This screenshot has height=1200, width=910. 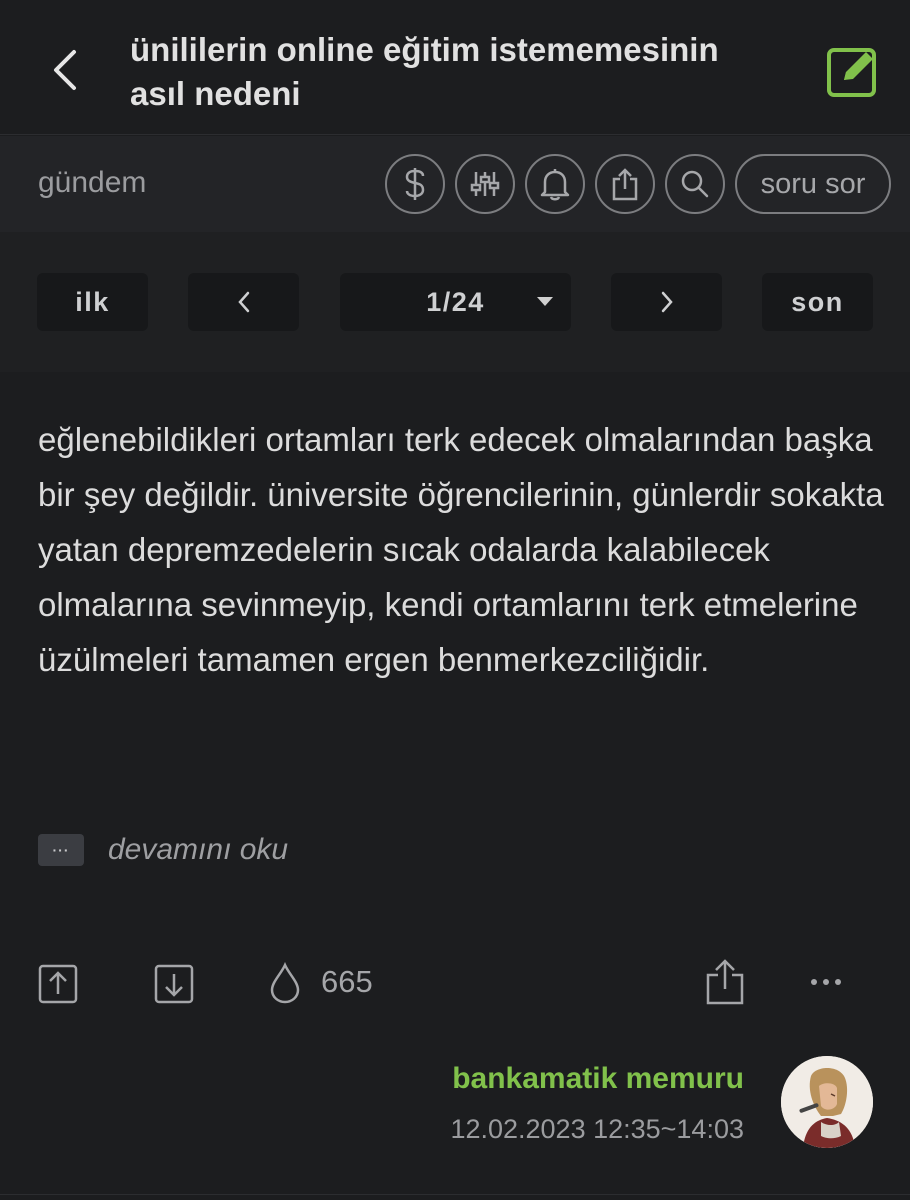 I want to click on search-icon, so click(x=695, y=184).